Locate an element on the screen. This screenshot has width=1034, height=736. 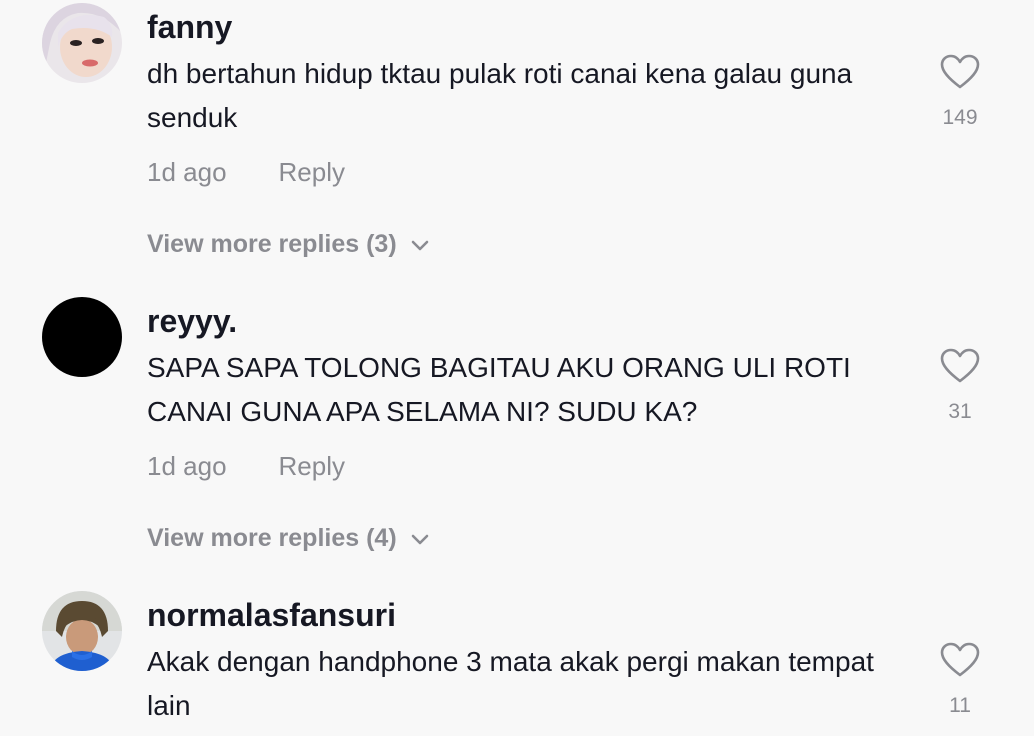
view-more-replies-button: View more replies (3) is located at coordinates (288, 244).